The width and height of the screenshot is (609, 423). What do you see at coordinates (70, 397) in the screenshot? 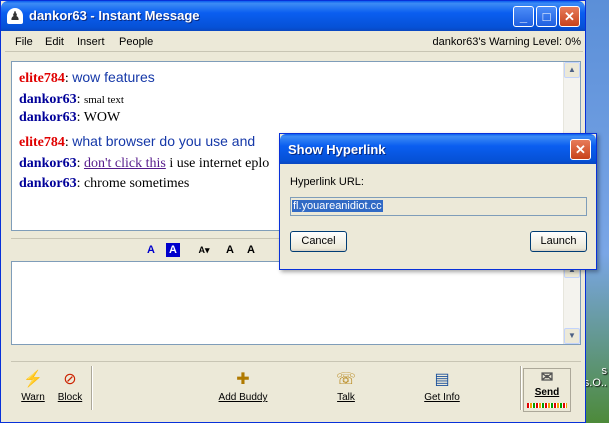
I see `block-label: Block` at bounding box center [70, 397].